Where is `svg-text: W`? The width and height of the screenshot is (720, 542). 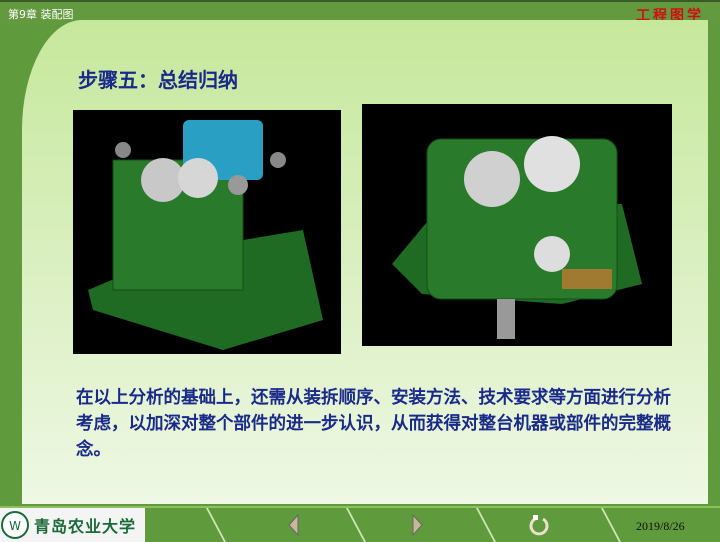 svg-text: W is located at coordinates (15, 526).